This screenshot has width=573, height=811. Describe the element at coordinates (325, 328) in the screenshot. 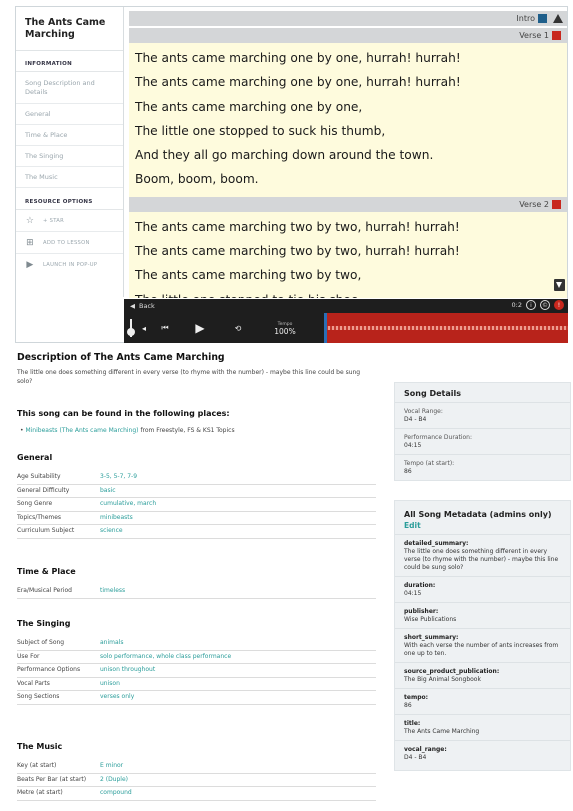

I see `playhead` at that location.